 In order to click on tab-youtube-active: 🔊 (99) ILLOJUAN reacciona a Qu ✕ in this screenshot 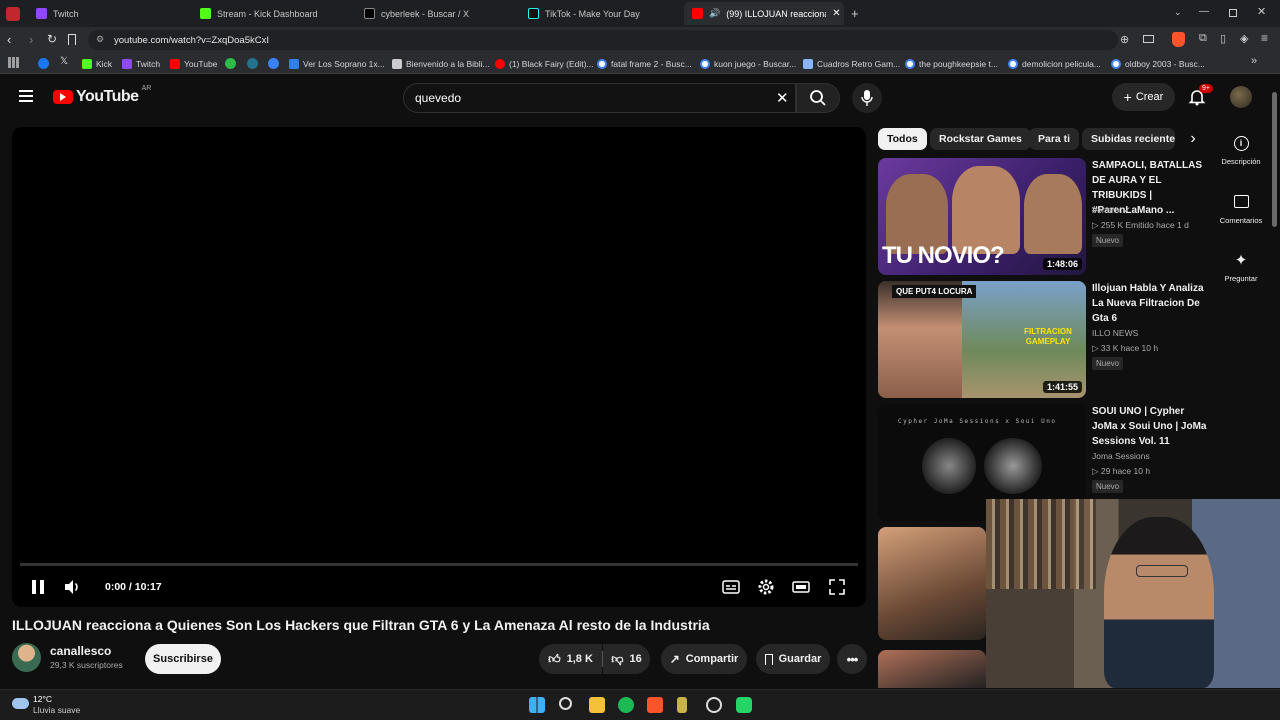, I will do `click(764, 13)`.